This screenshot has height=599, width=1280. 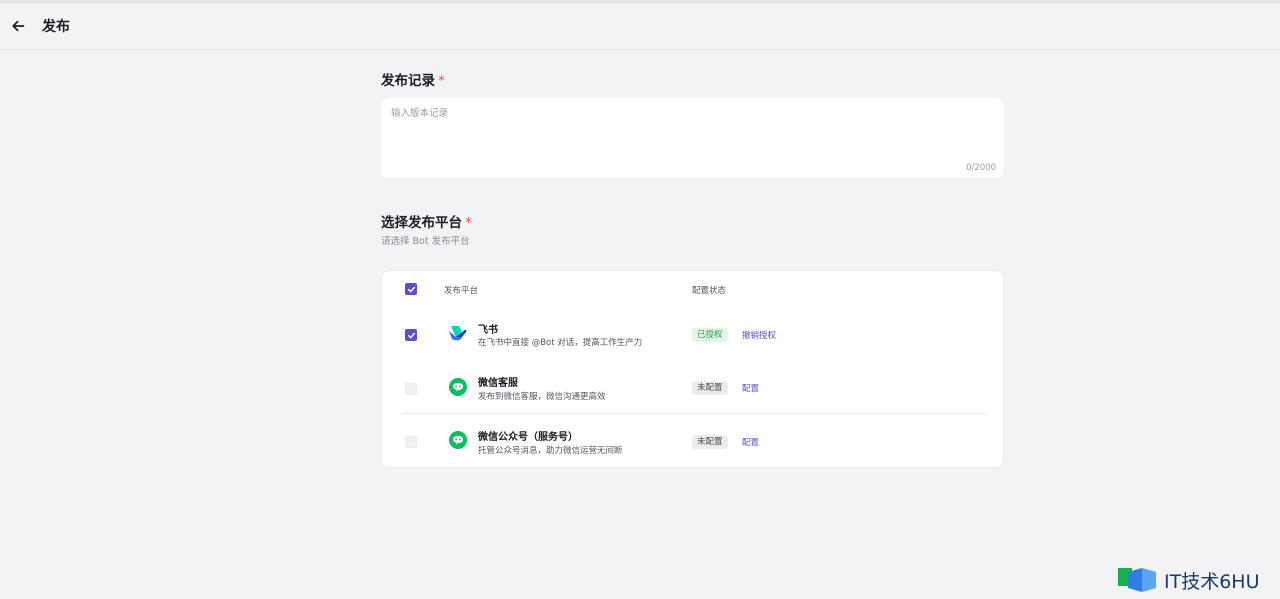 I want to click on row-divider, so click(x=694, y=413).